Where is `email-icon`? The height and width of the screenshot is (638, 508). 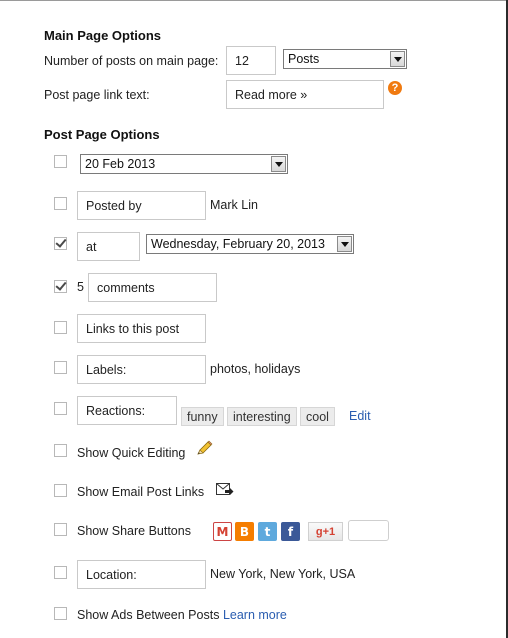
email-icon is located at coordinates (225, 489).